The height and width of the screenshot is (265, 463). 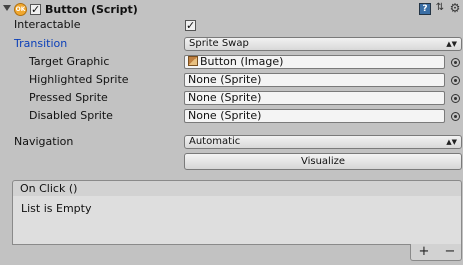 I want to click on highlighted-sprite-value: None (Sprite), so click(x=225, y=79).